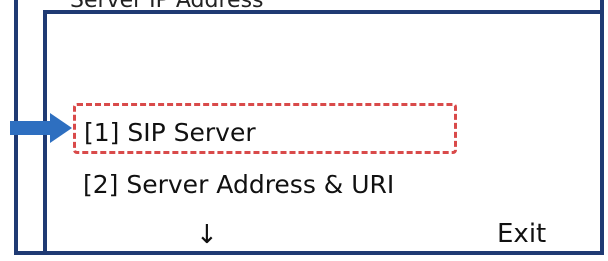 This screenshot has width=608, height=261. What do you see at coordinates (207, 235) in the screenshot?
I see `scroll-down-indicator: ↓` at bounding box center [207, 235].